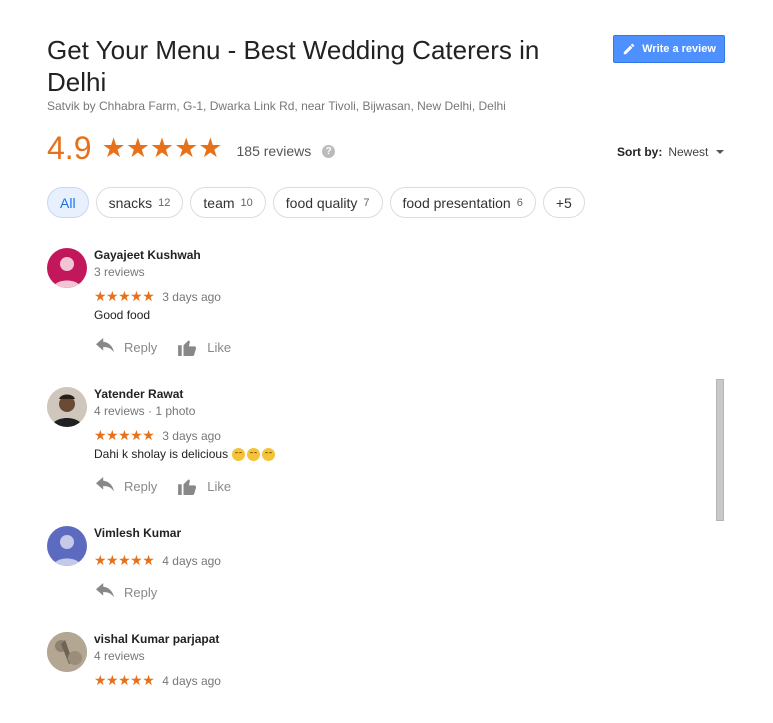 Image resolution: width=773 pixels, height=723 pixels. What do you see at coordinates (147, 255) in the screenshot?
I see `reviewer-name: Gayajeet Kushwah` at bounding box center [147, 255].